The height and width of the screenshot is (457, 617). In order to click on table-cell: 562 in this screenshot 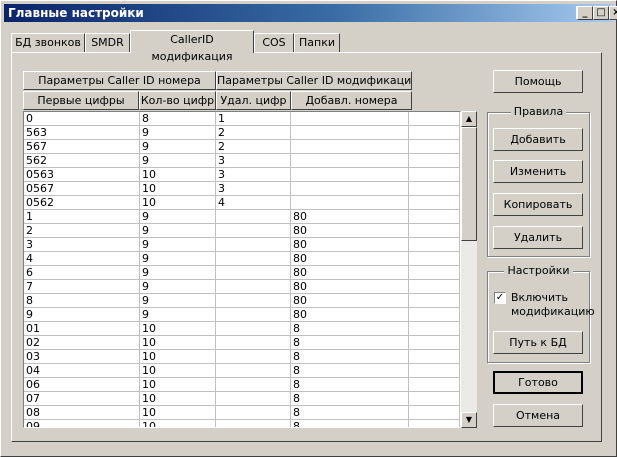, I will do `click(82, 161)`.